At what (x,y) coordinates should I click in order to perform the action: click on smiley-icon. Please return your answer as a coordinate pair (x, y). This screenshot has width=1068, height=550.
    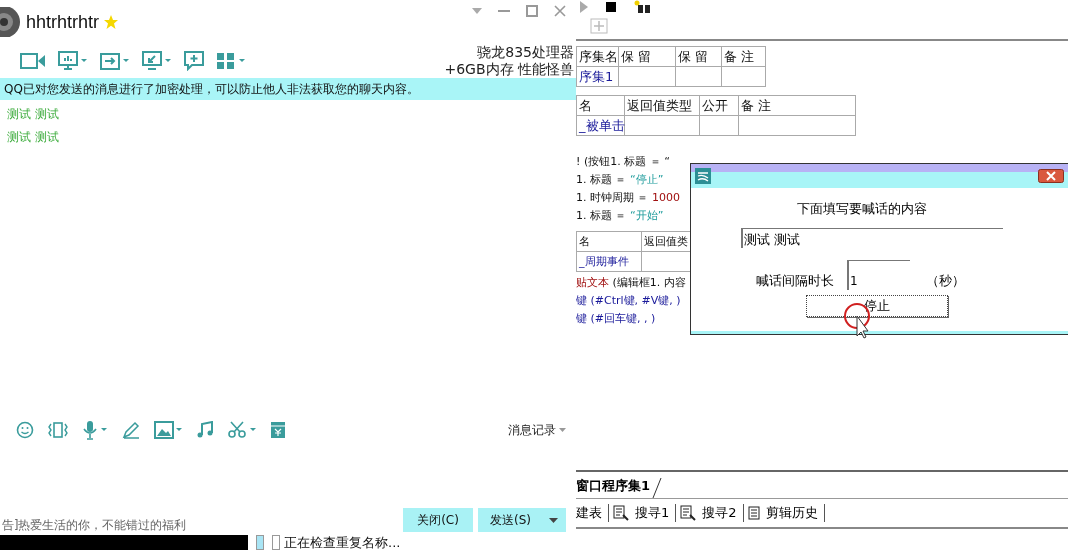
    Looking at the image, I should click on (25, 430).